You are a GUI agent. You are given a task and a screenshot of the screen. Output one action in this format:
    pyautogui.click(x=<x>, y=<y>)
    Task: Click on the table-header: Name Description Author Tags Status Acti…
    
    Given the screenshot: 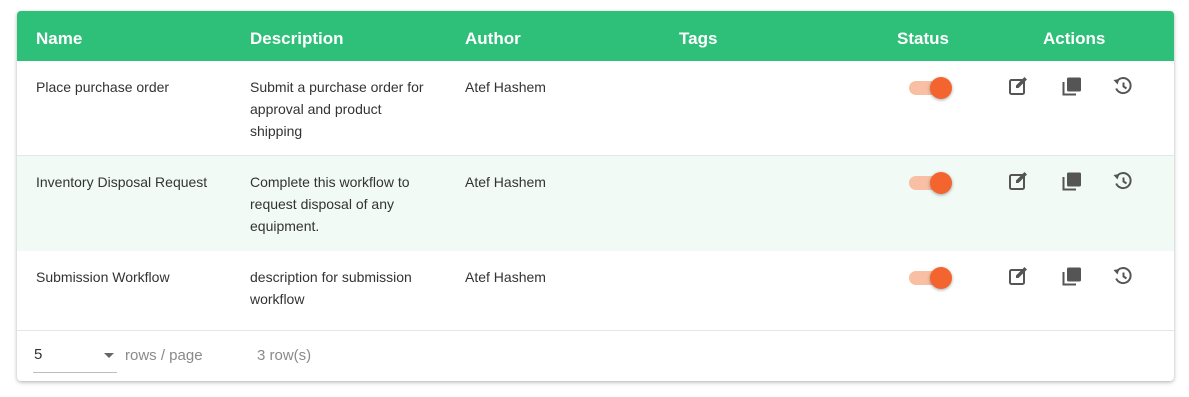 What is the action you would take?
    pyautogui.click(x=595, y=36)
    